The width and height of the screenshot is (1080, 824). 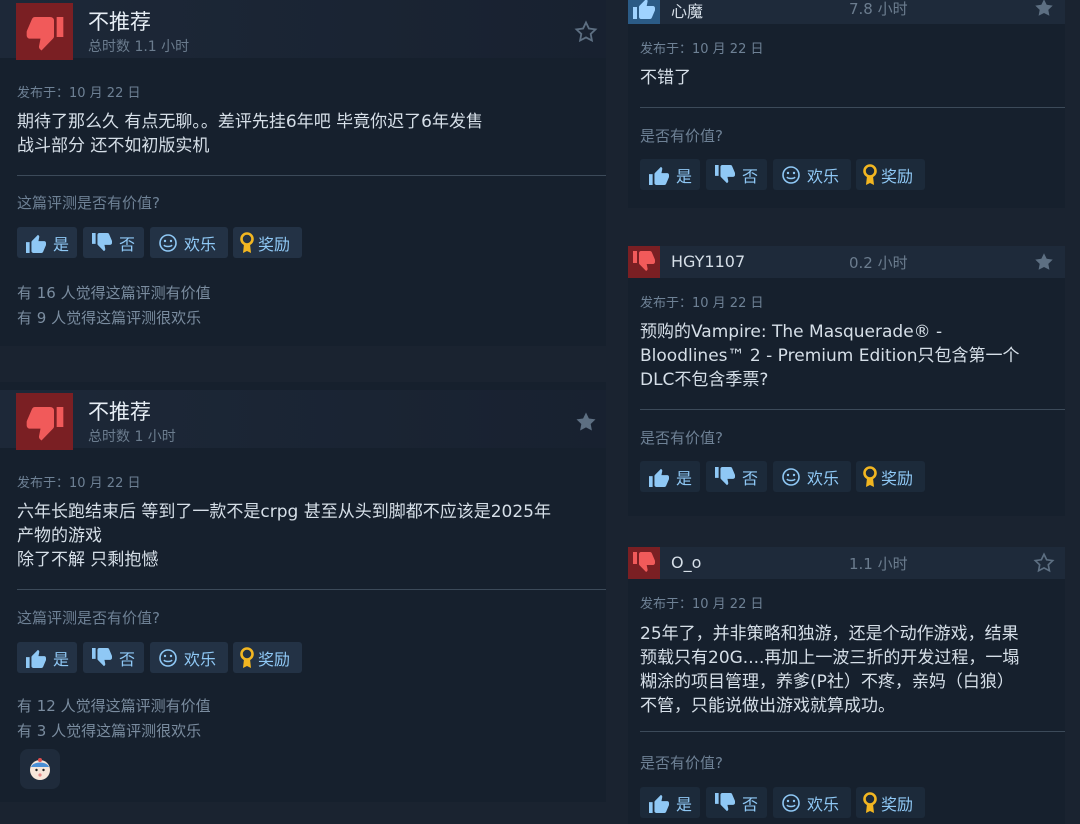 I want to click on review-line: 期待了那么久 有点无聊。。差评先挂6年吧 毕竟你迟了6年发售, so click(x=250, y=122).